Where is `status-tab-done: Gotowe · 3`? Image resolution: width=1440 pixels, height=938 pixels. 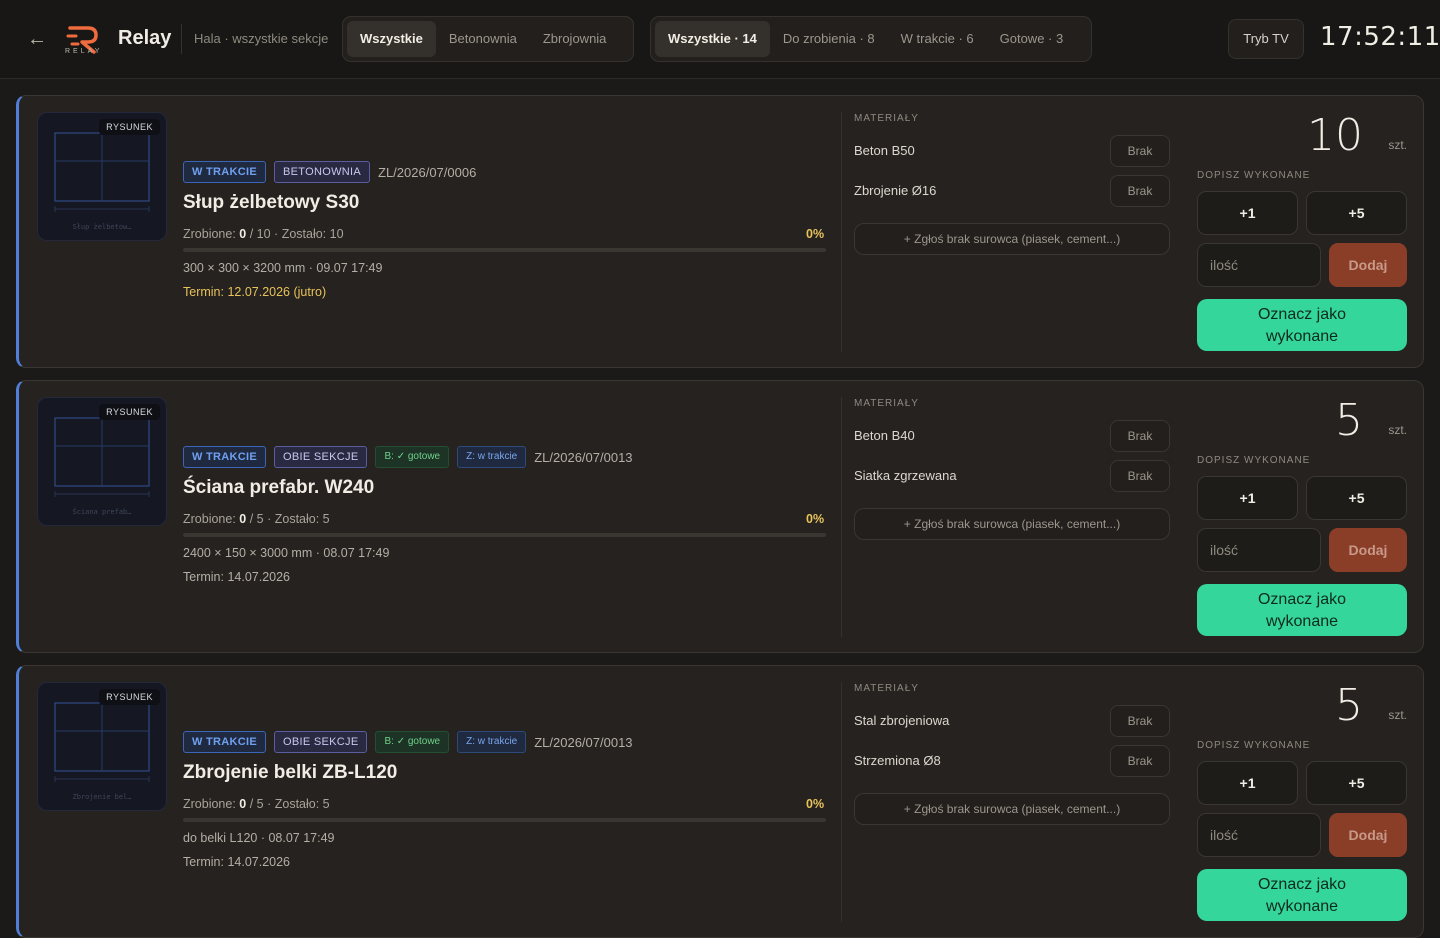
status-tab-done: Gotowe · 3 is located at coordinates (1032, 39).